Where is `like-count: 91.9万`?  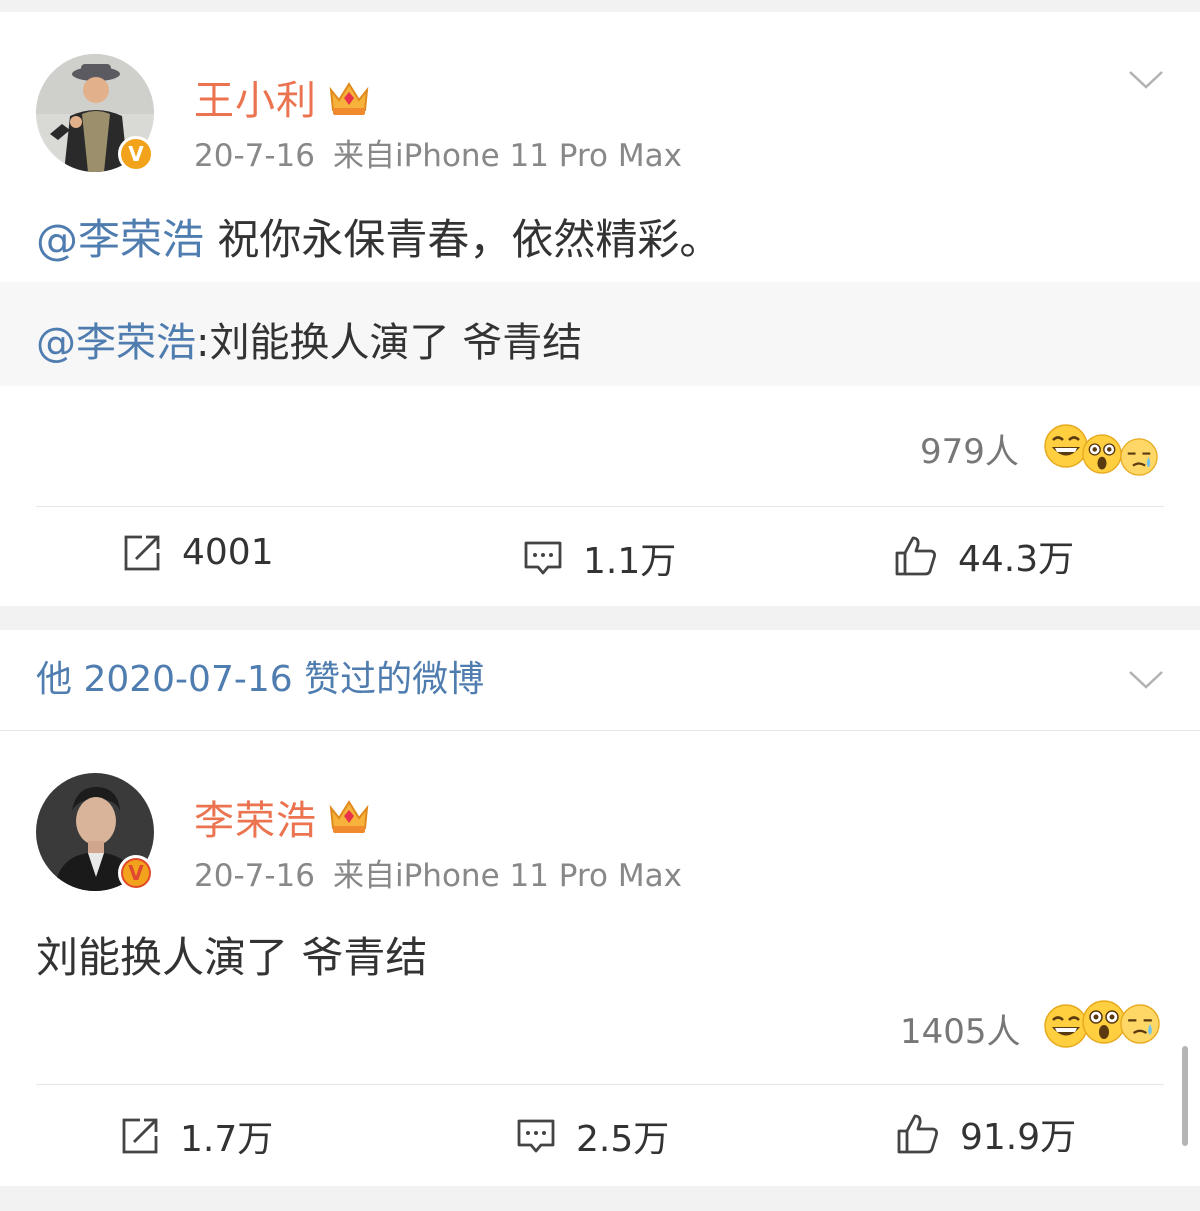
like-count: 91.9万 is located at coordinates (1018, 1137).